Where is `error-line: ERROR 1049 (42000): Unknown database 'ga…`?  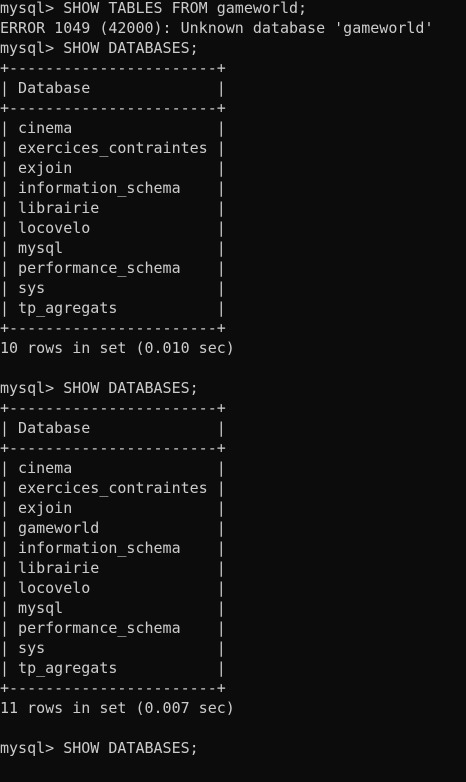 error-line: ERROR 1049 (42000): Unknown database 'ga… is located at coordinates (217, 28).